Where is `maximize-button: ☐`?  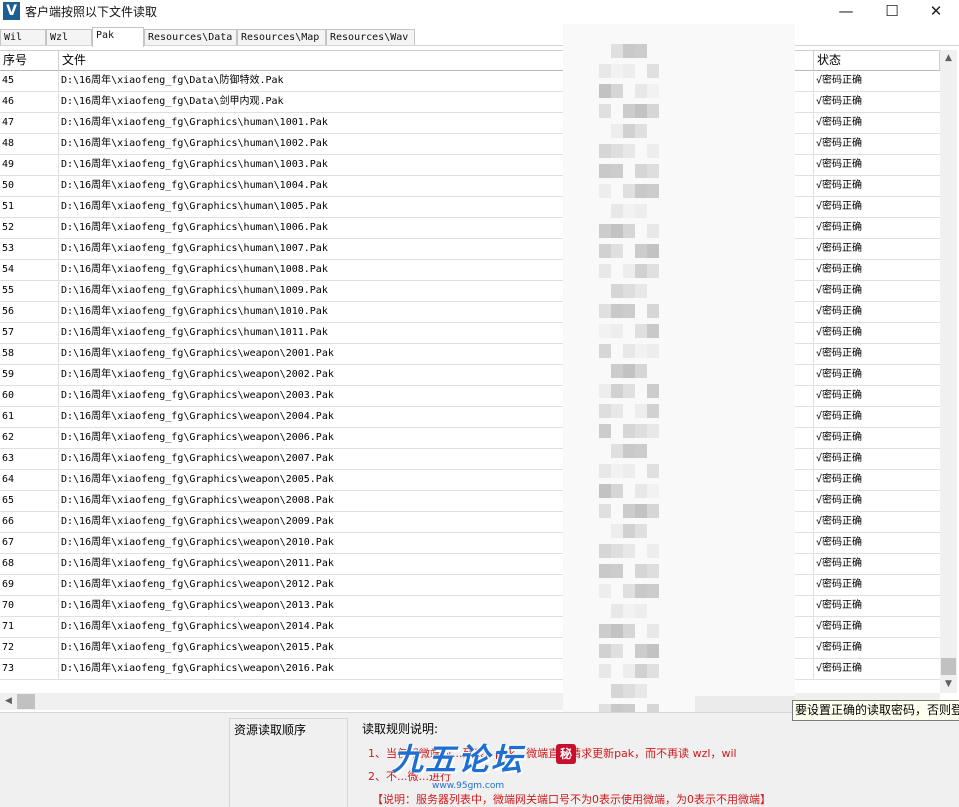 maximize-button: ☐ is located at coordinates (892, 12).